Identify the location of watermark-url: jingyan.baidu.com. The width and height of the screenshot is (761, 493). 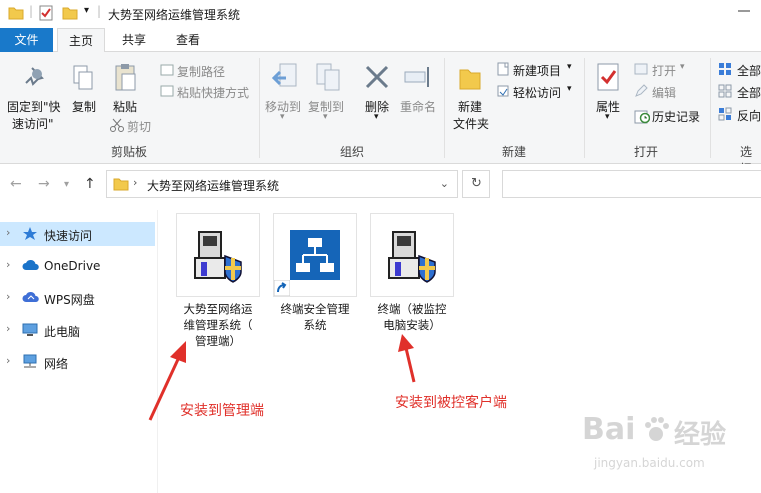
(649, 463).